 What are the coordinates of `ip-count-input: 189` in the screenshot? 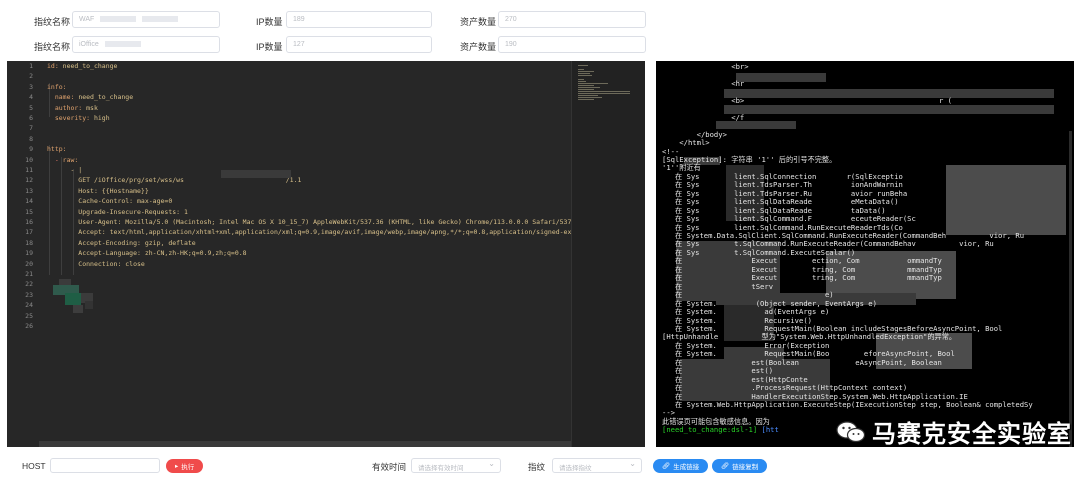 It's located at (359, 19).